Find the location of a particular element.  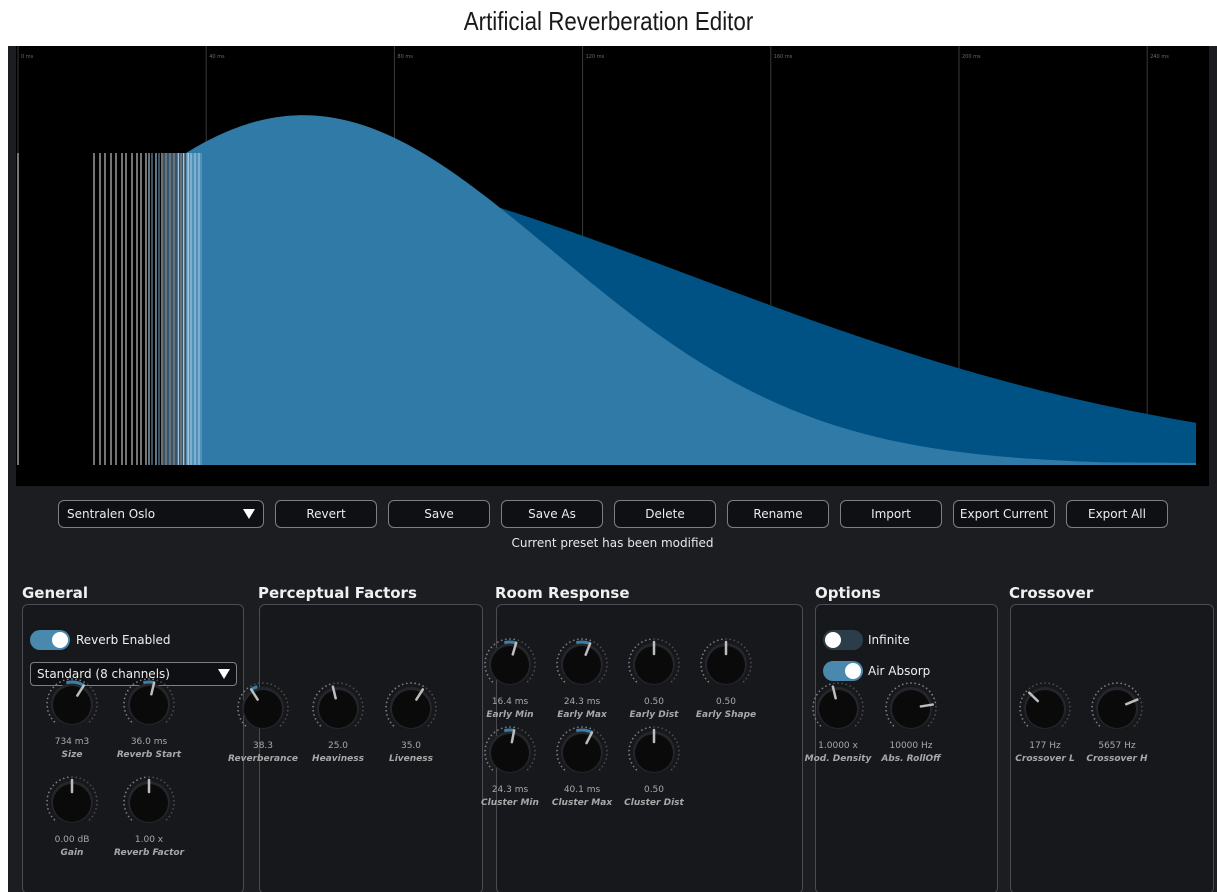

air-absorp-label: Air Absorp is located at coordinates (899, 671).